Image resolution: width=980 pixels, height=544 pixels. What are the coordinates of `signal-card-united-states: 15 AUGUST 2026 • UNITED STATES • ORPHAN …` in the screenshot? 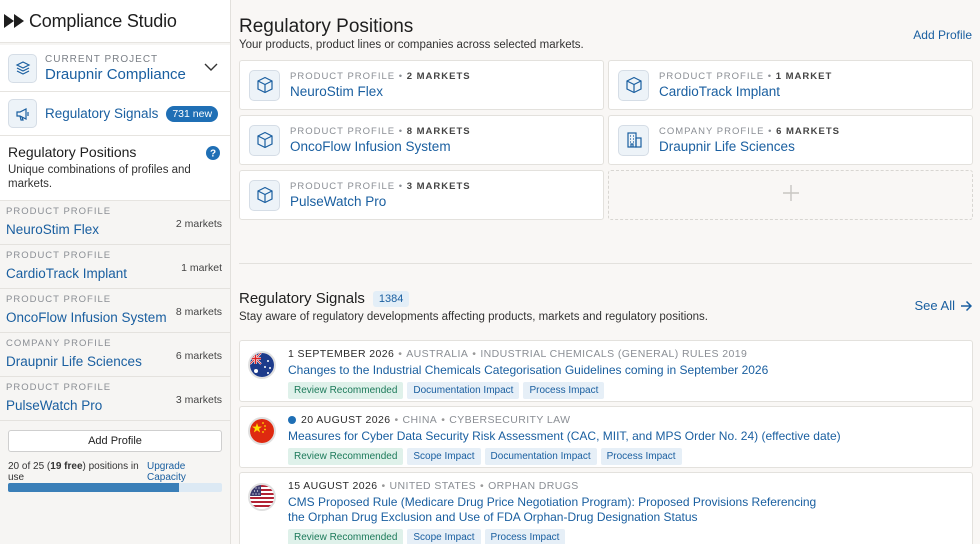 It's located at (606, 508).